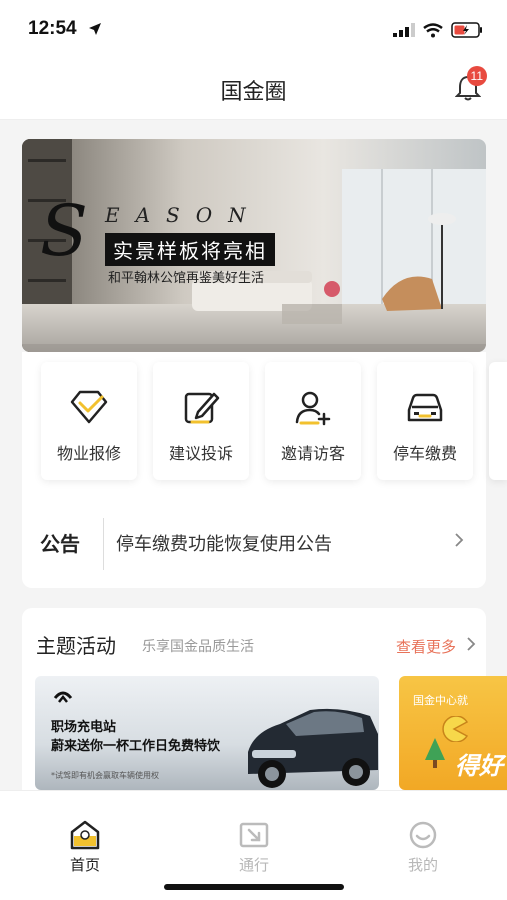  I want to click on tab-home-label: 首页, so click(84, 865).